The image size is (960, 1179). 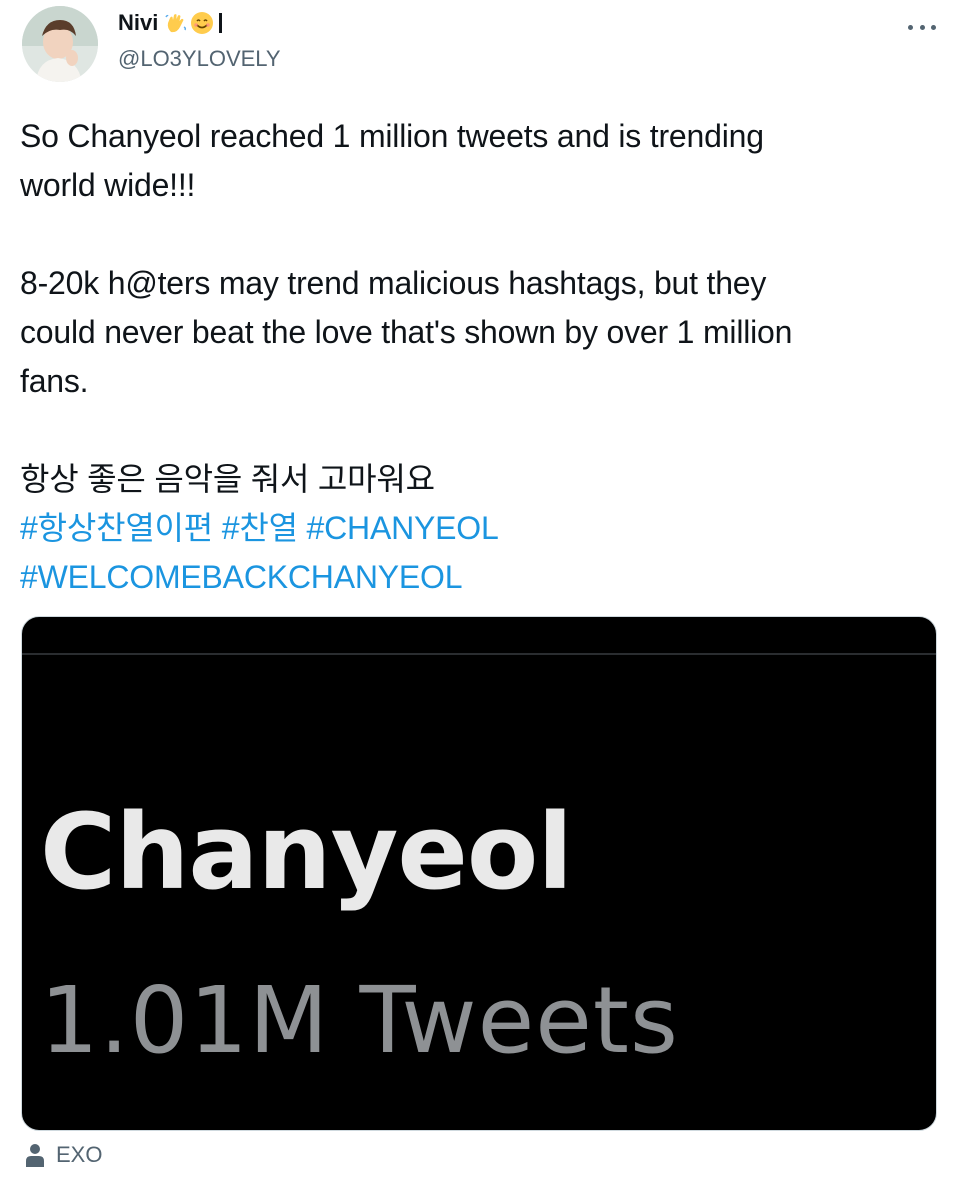 I want to click on tweet-line: 항상 좋은 음악을 줘서 고마워요, so click(x=227, y=479).